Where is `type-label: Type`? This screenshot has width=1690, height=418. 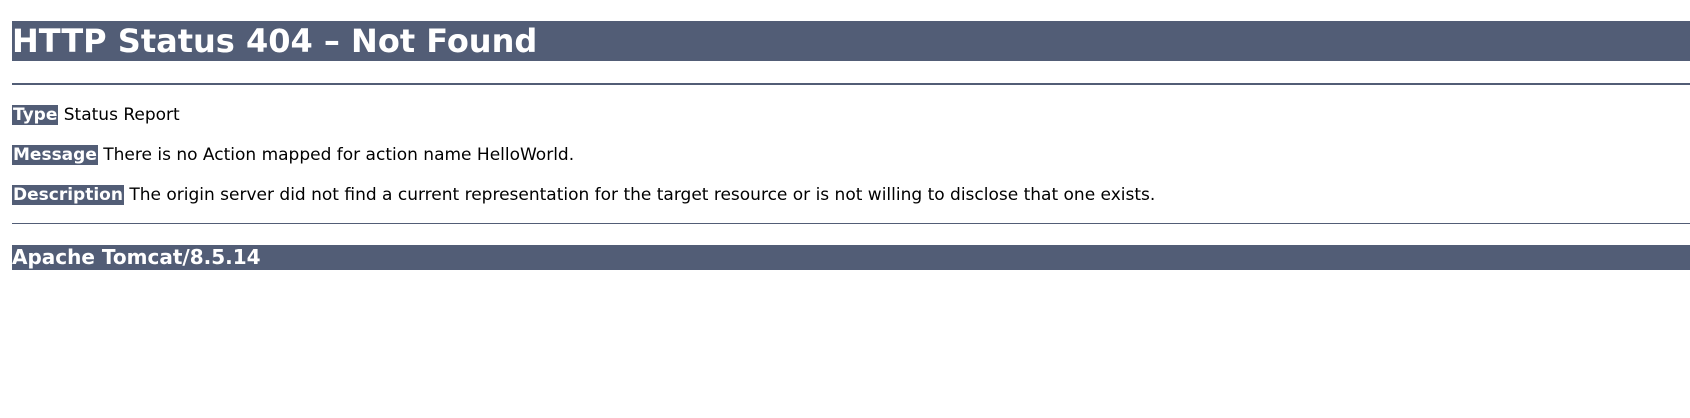 type-label: Type is located at coordinates (35, 115).